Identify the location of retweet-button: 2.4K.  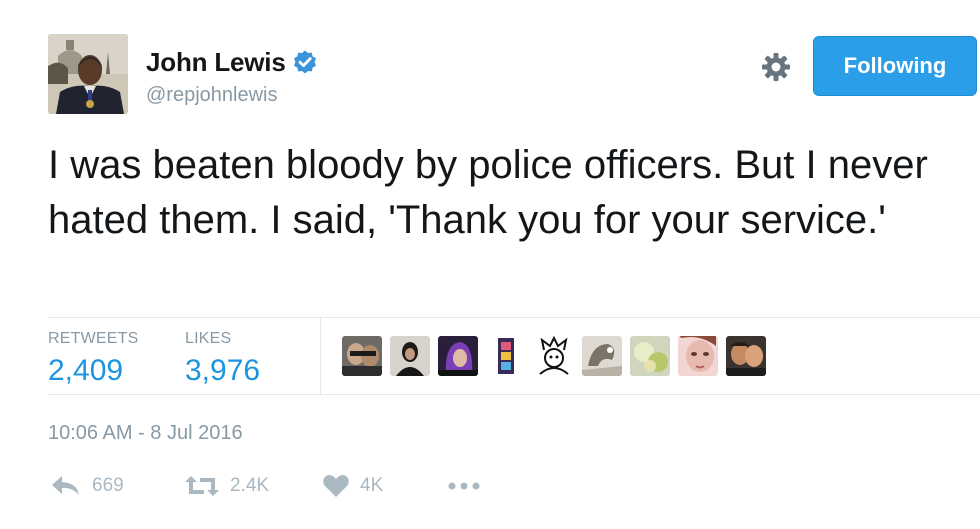
(226, 486).